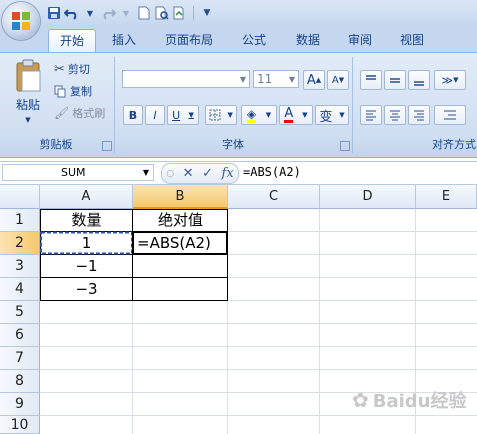 This screenshot has height=434, width=477. Describe the element at coordinates (419, 80) in the screenshot. I see `align-bottom-button` at that location.